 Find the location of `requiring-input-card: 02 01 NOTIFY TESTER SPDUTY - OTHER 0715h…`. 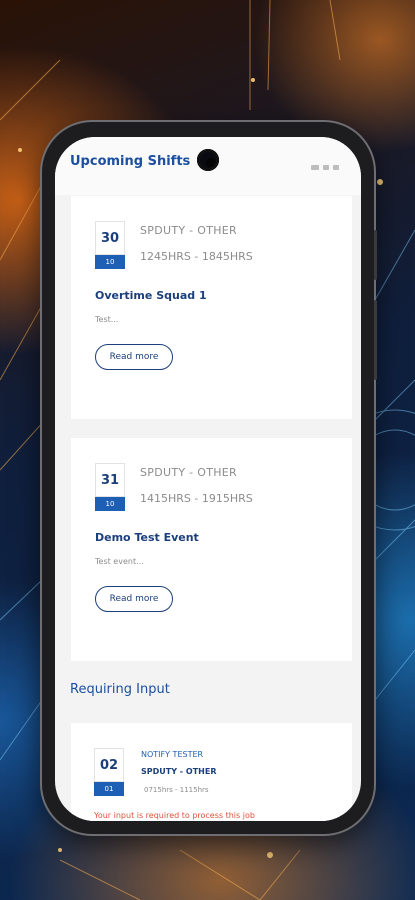

requiring-input-card: 02 01 NOTIFY TESTER SPDUTY - OTHER 0715h… is located at coordinates (211, 772).